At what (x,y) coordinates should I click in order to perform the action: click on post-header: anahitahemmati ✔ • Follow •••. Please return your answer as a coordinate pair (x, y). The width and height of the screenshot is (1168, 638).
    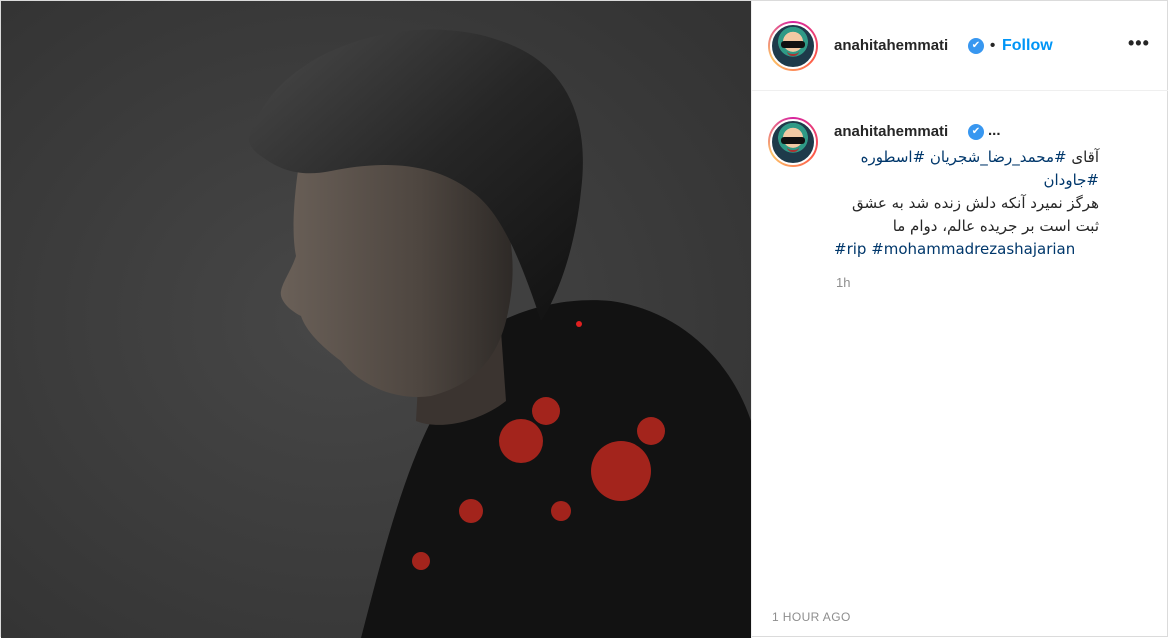
    Looking at the image, I should click on (960, 46).